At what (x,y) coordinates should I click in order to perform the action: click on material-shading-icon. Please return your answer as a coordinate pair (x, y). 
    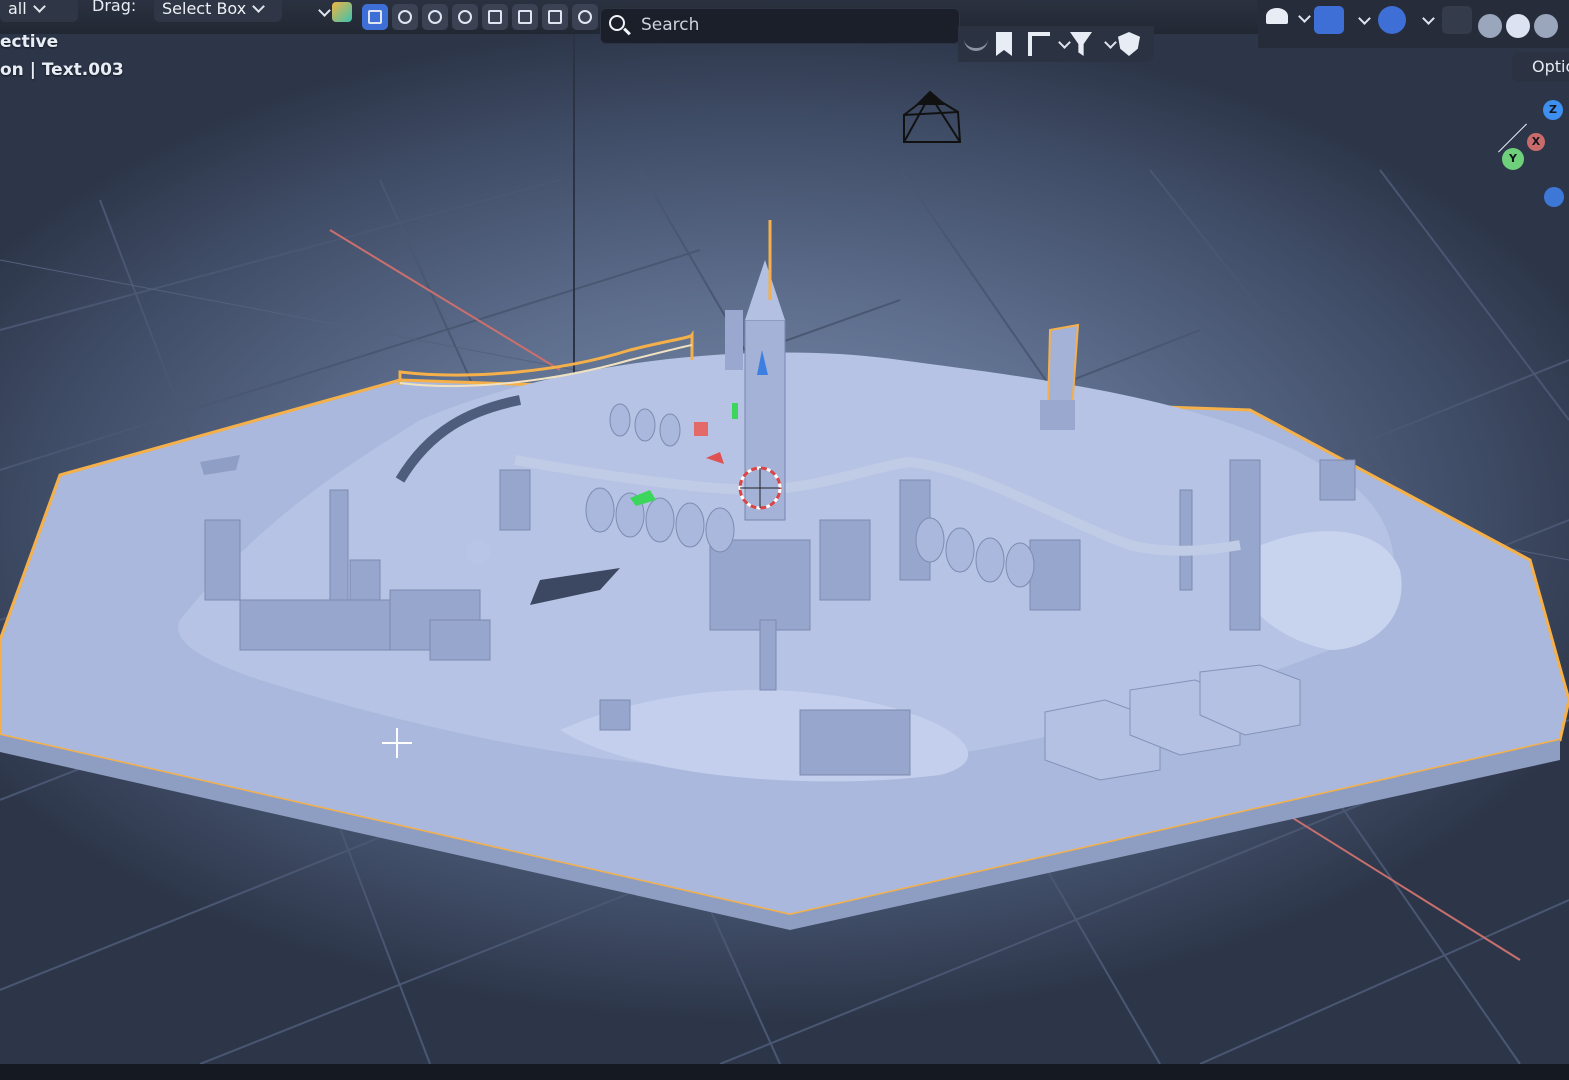
    Looking at the image, I should click on (1546, 26).